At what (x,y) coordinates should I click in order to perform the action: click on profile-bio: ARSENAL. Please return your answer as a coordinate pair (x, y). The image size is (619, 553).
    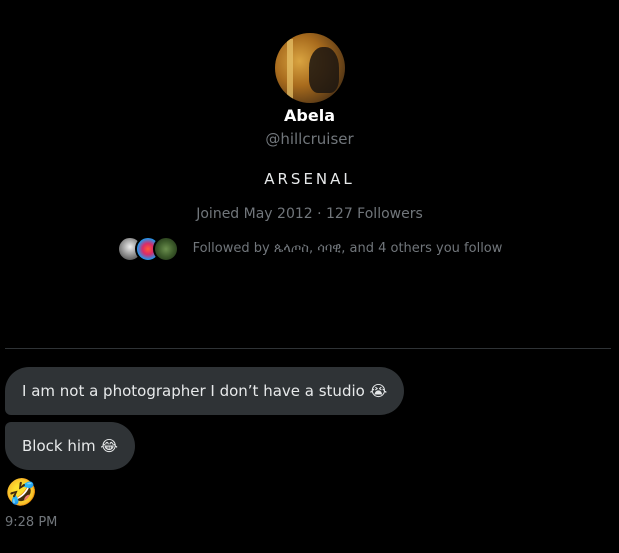
    Looking at the image, I should click on (309, 179).